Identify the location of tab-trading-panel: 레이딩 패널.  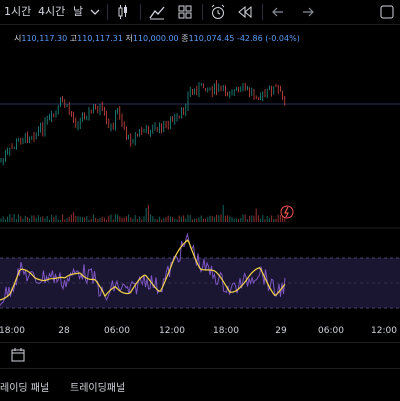
(24, 386).